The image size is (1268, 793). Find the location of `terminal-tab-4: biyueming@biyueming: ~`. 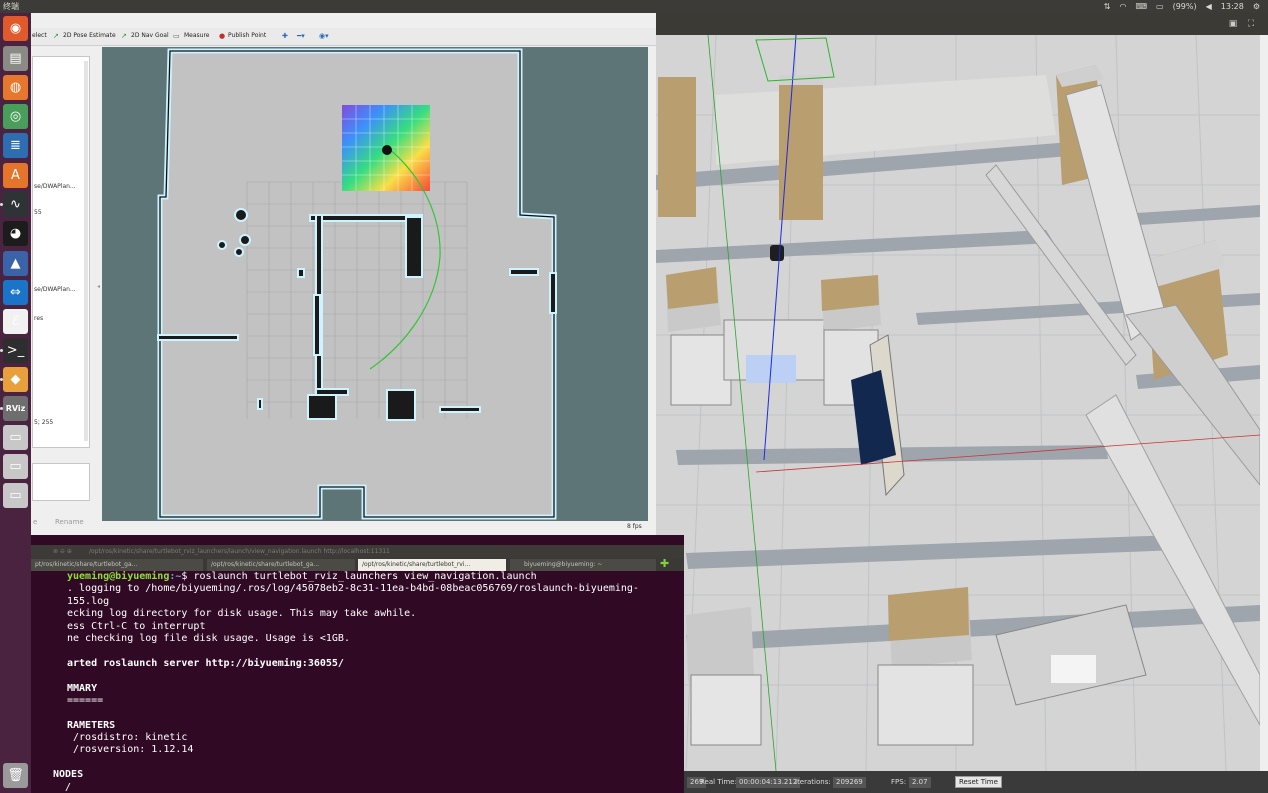

terminal-tab-4: biyueming@biyueming: ~ is located at coordinates (583, 565).